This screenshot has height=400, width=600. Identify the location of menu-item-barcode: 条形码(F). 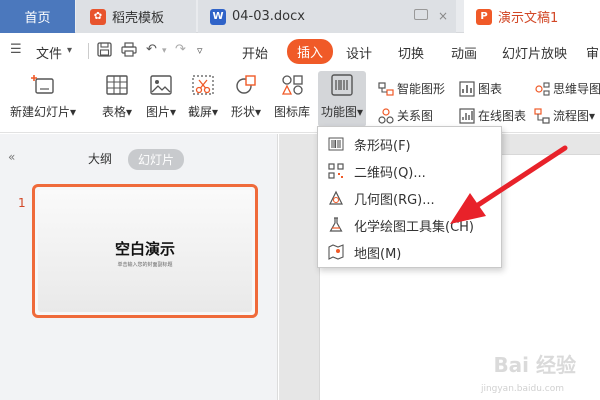
(409, 144).